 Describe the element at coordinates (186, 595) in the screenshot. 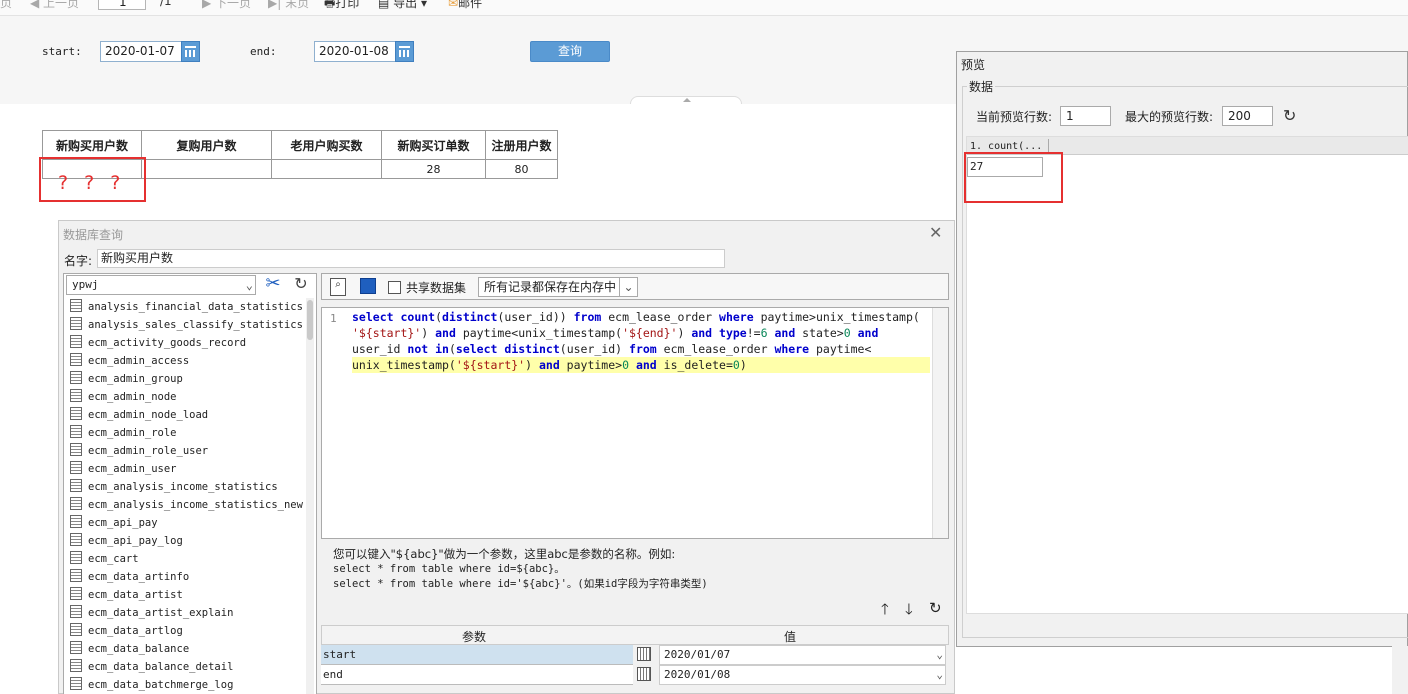

I see `table-list-item: ecm_data_artist` at that location.